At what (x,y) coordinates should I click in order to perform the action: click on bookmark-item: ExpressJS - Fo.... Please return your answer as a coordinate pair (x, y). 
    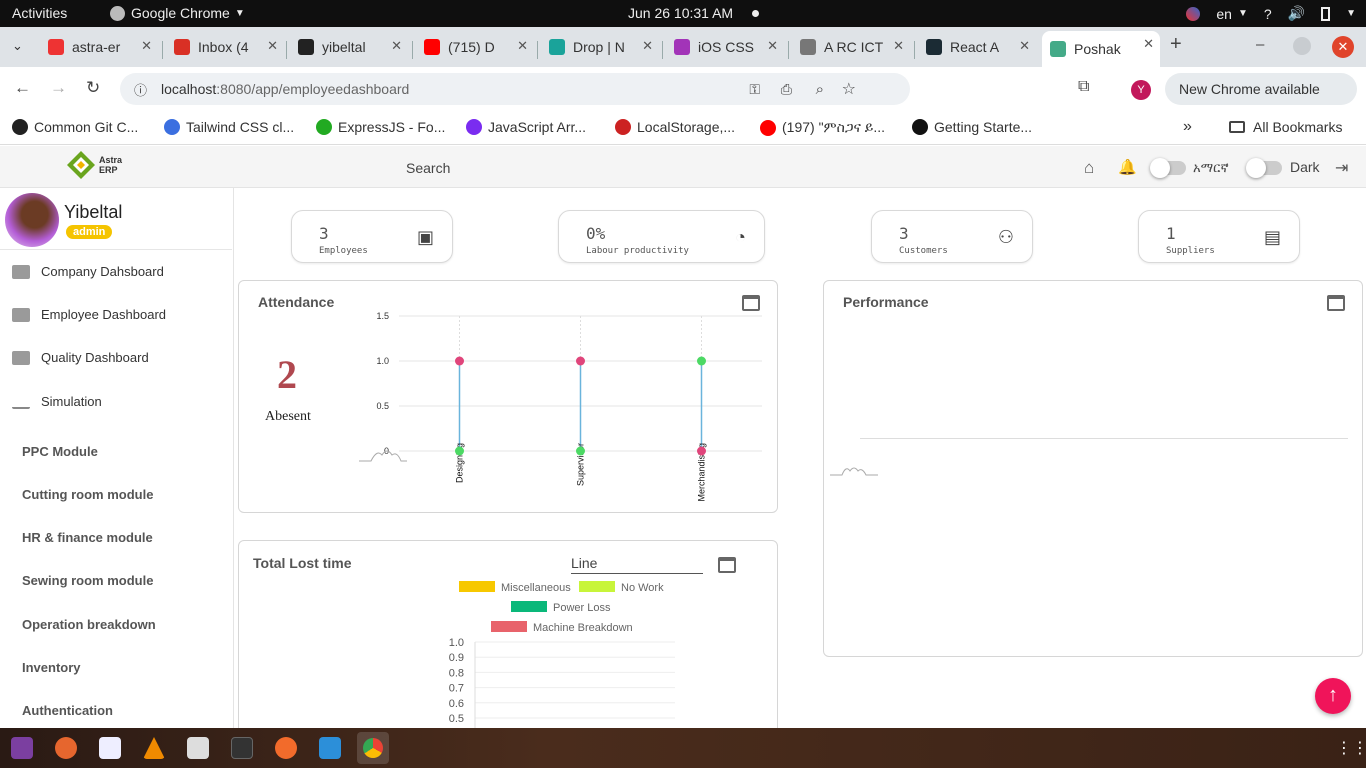
    Looking at the image, I should click on (380, 127).